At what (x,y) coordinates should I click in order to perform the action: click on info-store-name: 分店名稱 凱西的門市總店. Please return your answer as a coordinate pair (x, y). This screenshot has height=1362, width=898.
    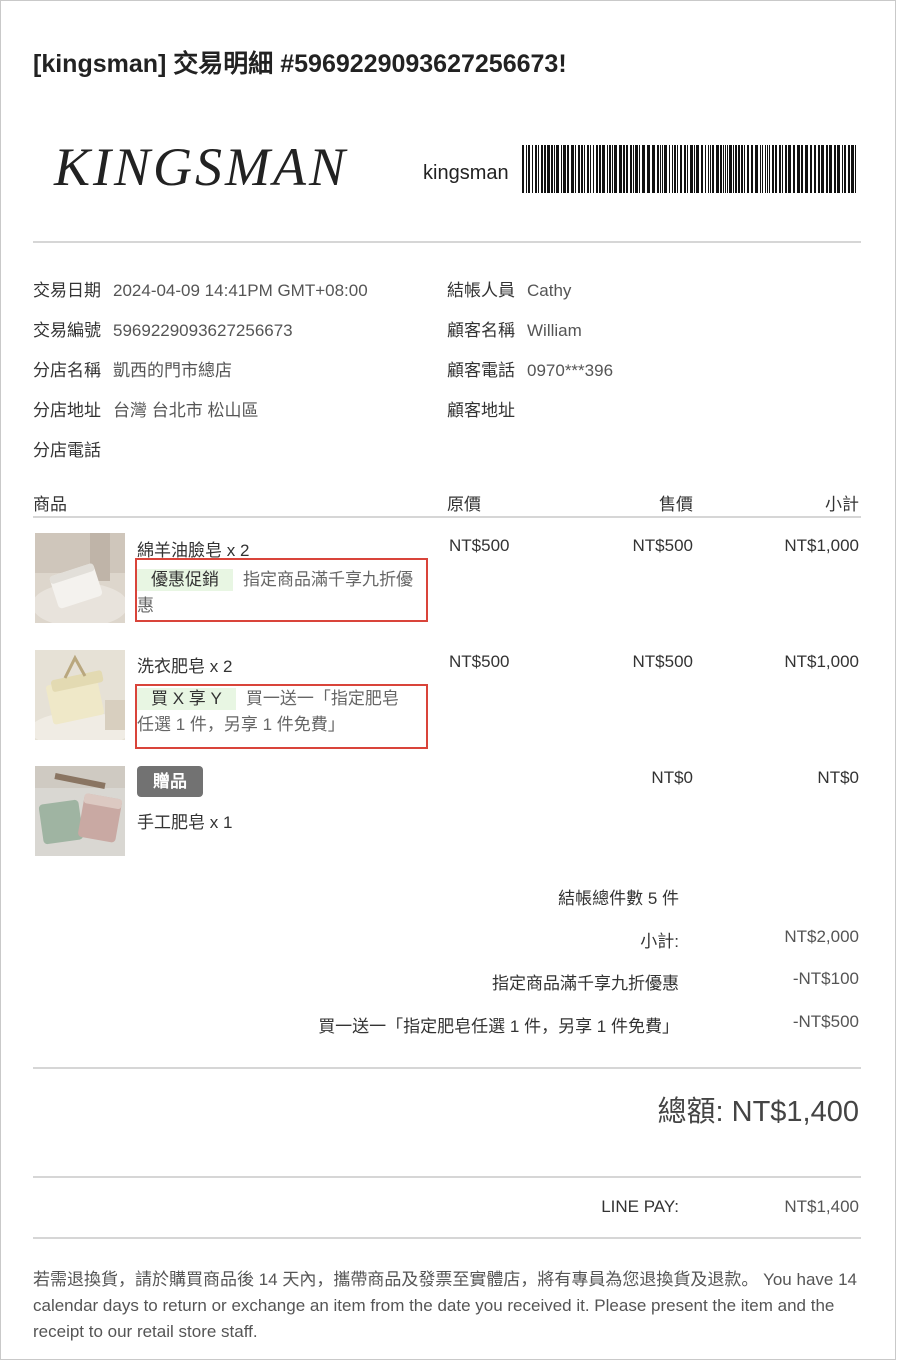
    Looking at the image, I should click on (132, 370).